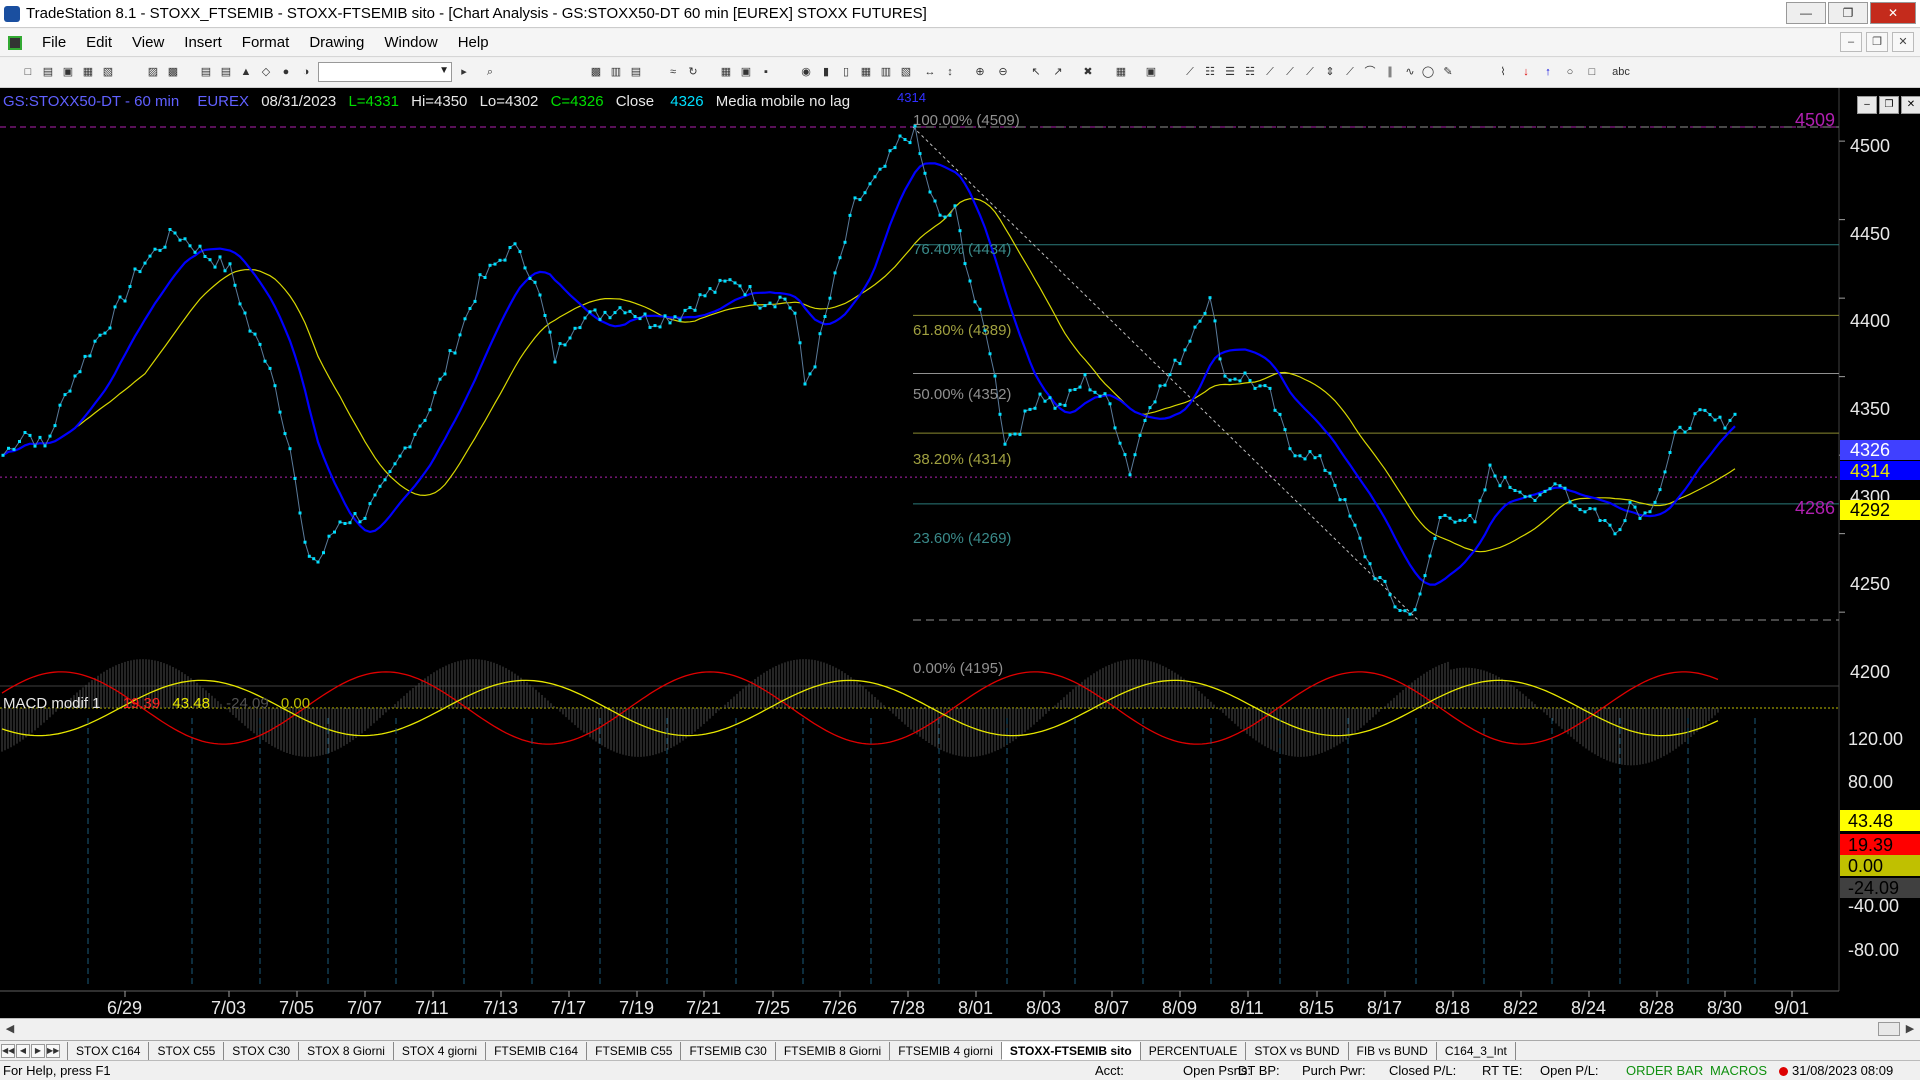 The width and height of the screenshot is (1920, 1080). I want to click on window-tile-icon: ▤, so click(206, 72).